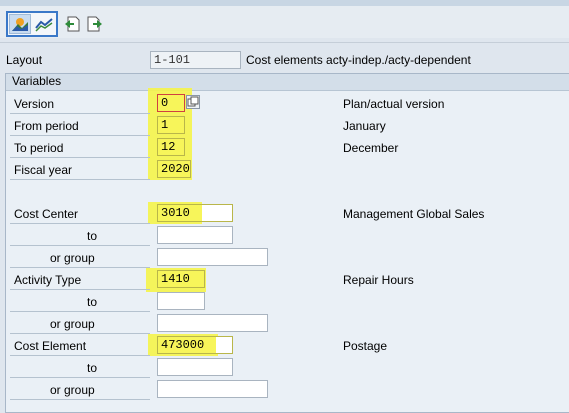 Image resolution: width=569 pixels, height=413 pixels. Describe the element at coordinates (37, 81) in the screenshot. I see `variables-title: Variables` at that location.